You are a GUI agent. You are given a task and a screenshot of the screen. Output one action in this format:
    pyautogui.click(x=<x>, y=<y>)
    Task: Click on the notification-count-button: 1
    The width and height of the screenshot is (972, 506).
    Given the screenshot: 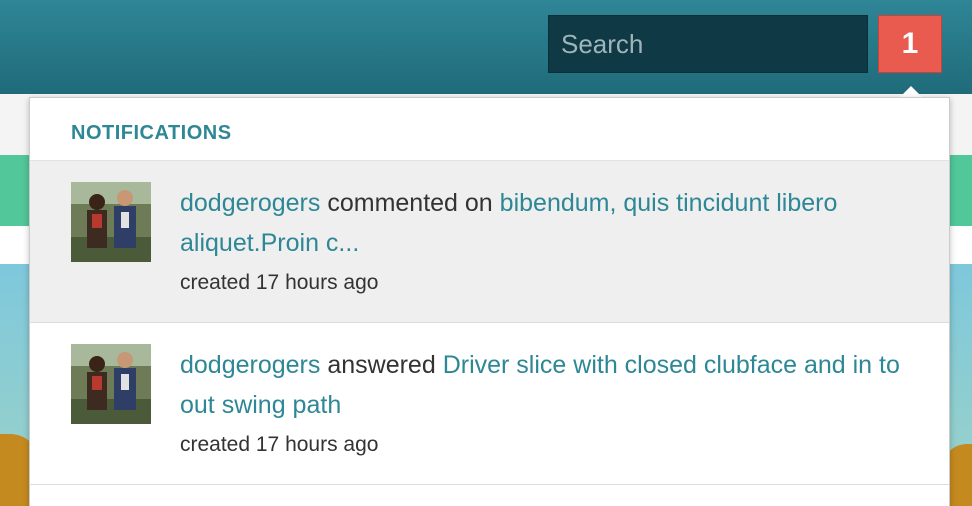 What is the action you would take?
    pyautogui.click(x=910, y=44)
    